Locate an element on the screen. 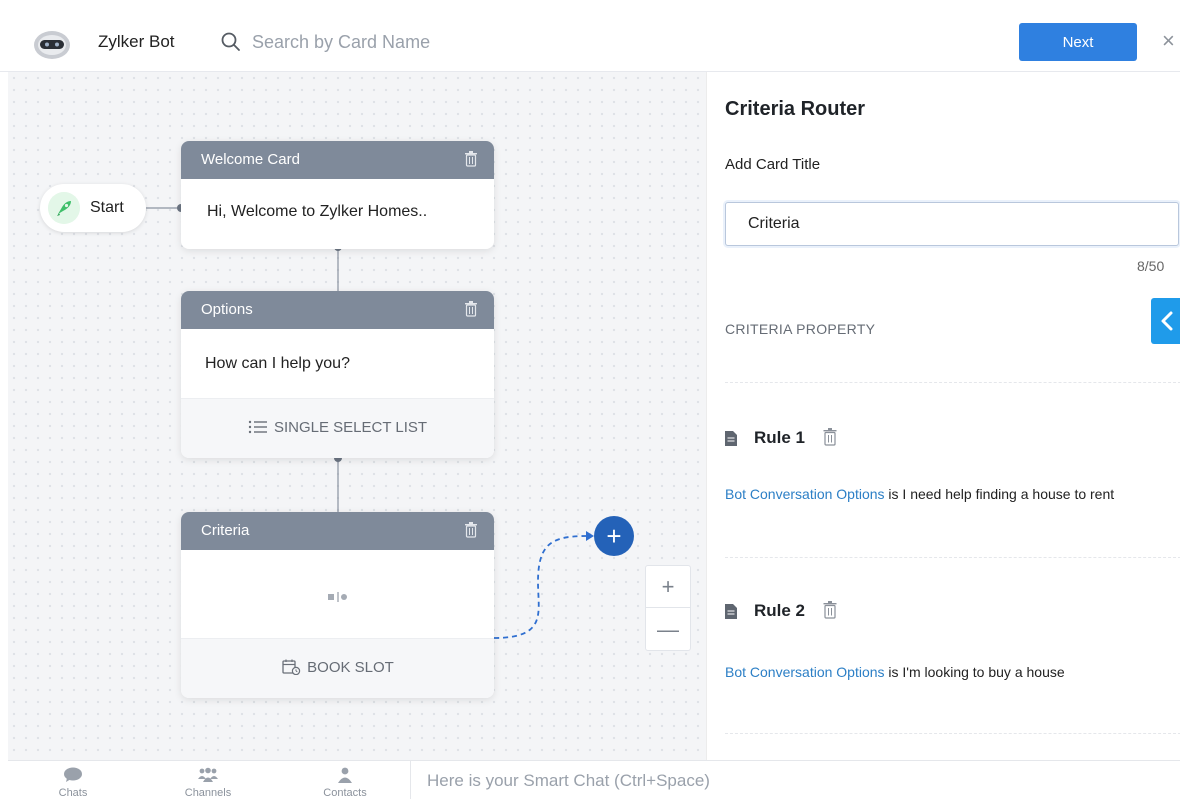 The image size is (1180, 799). card-footer: BOOK SLOT is located at coordinates (337, 668).